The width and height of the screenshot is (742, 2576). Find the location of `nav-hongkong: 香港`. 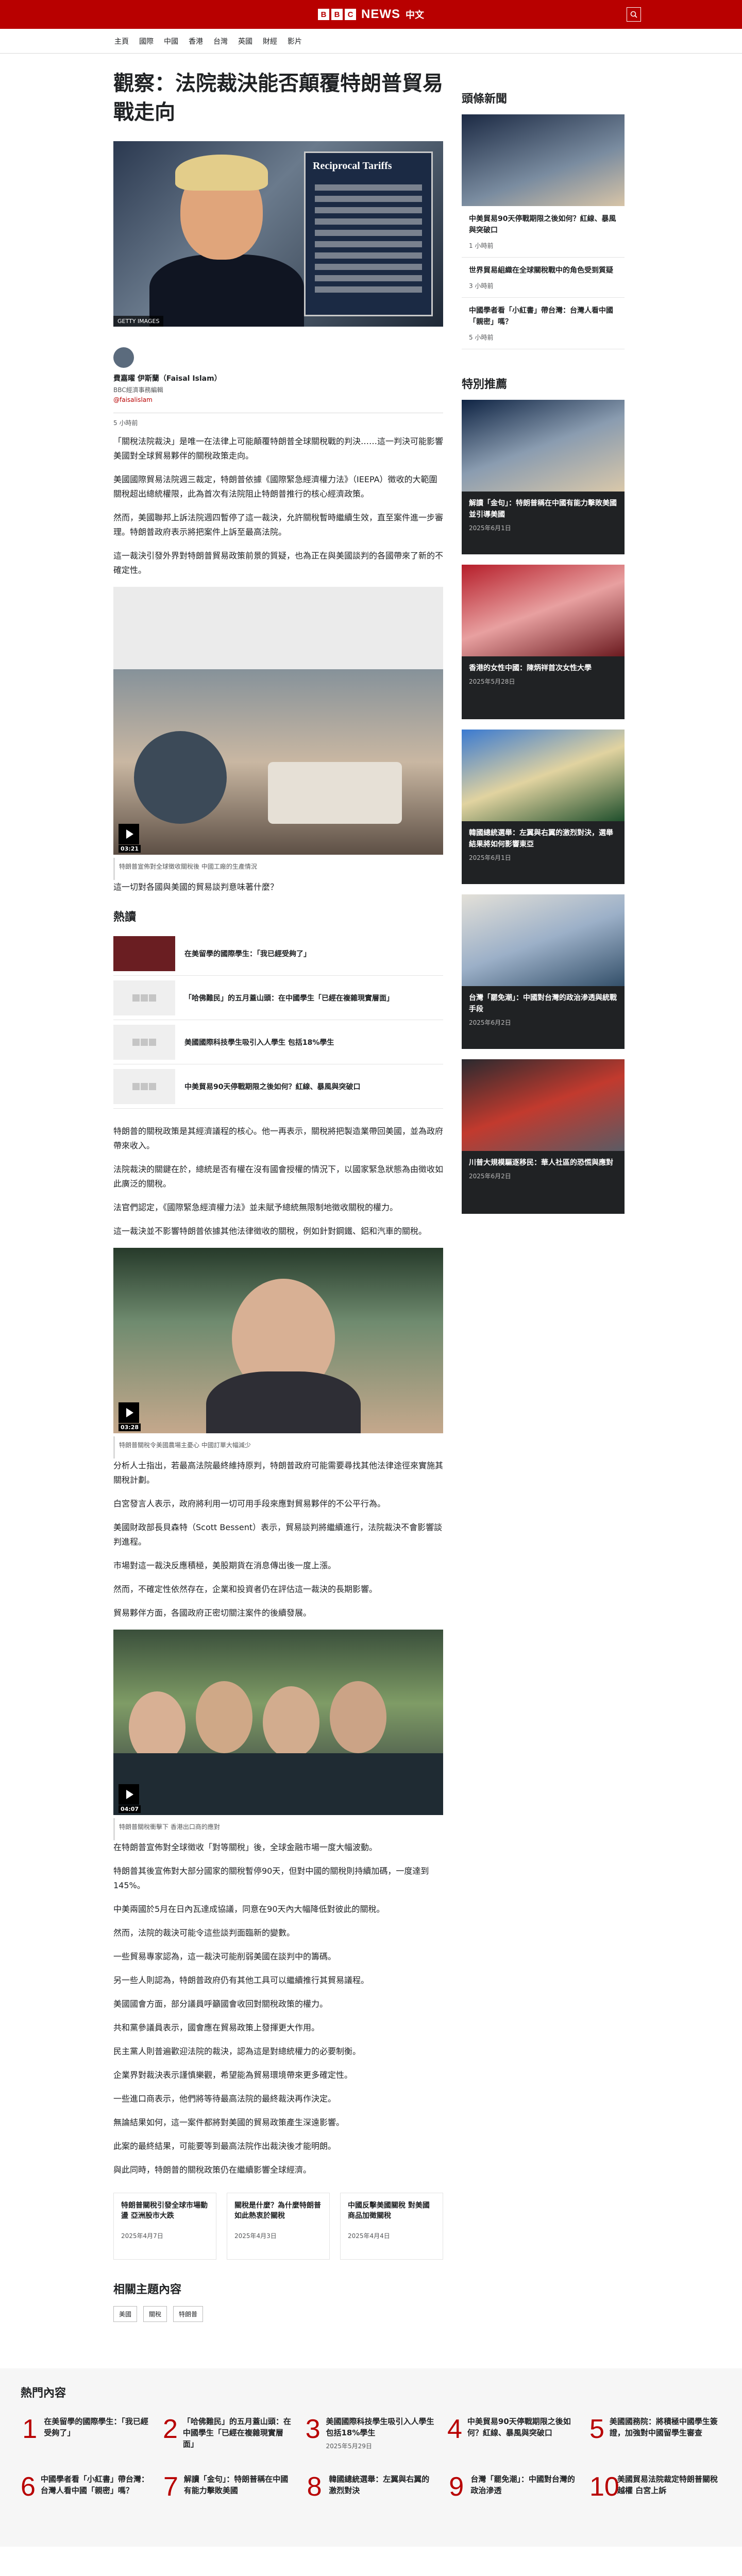

nav-hongkong: 香港 is located at coordinates (196, 41).